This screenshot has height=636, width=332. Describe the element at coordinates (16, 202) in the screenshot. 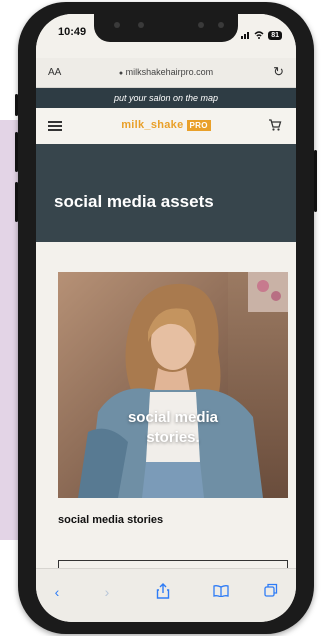

I see `phone-volume-down-button` at that location.